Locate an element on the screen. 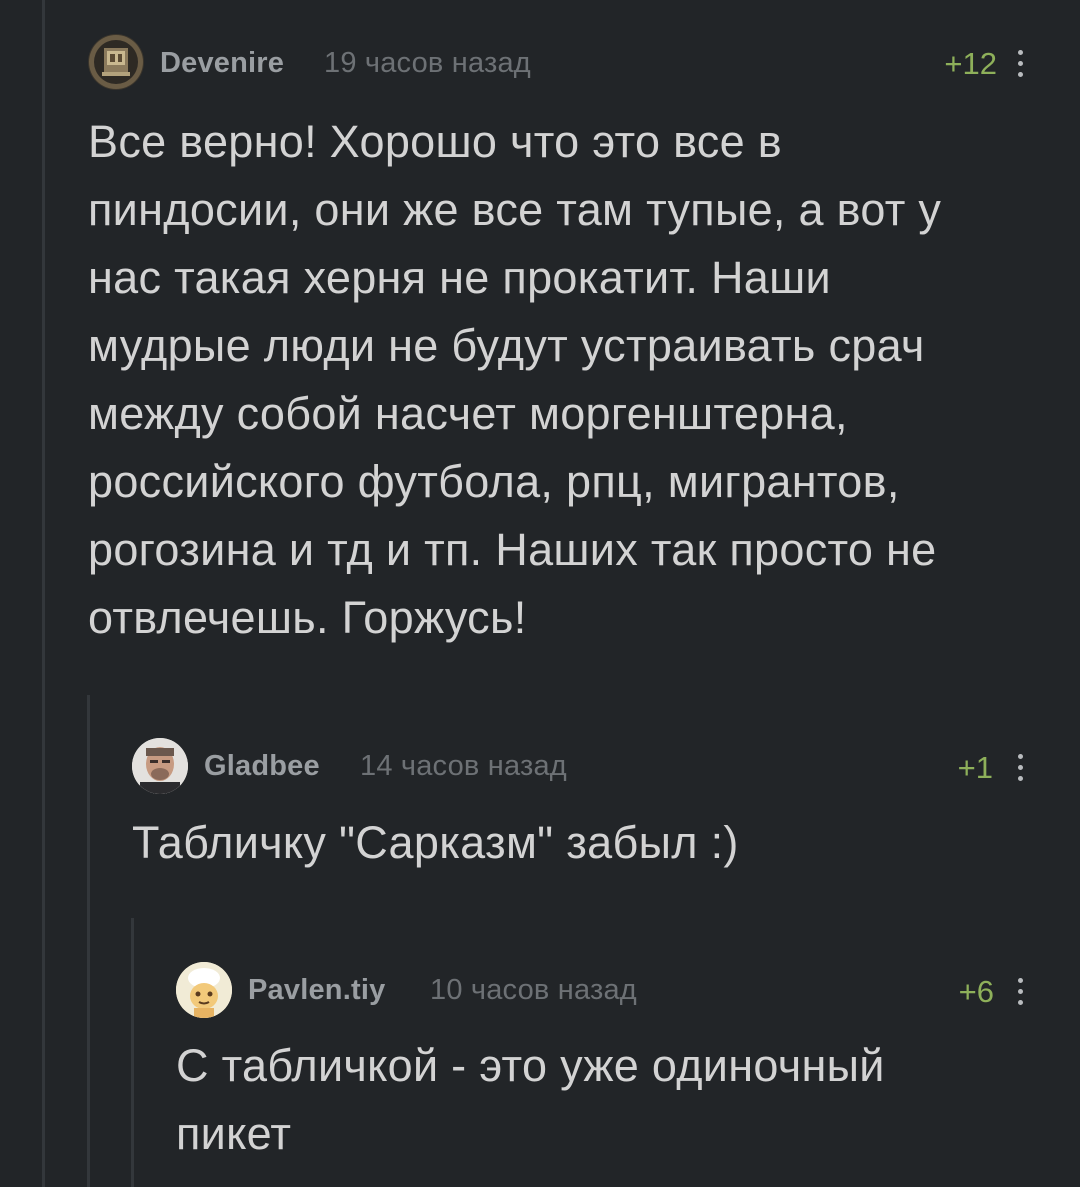  comment-text-line: пикет is located at coordinates (234, 1133).